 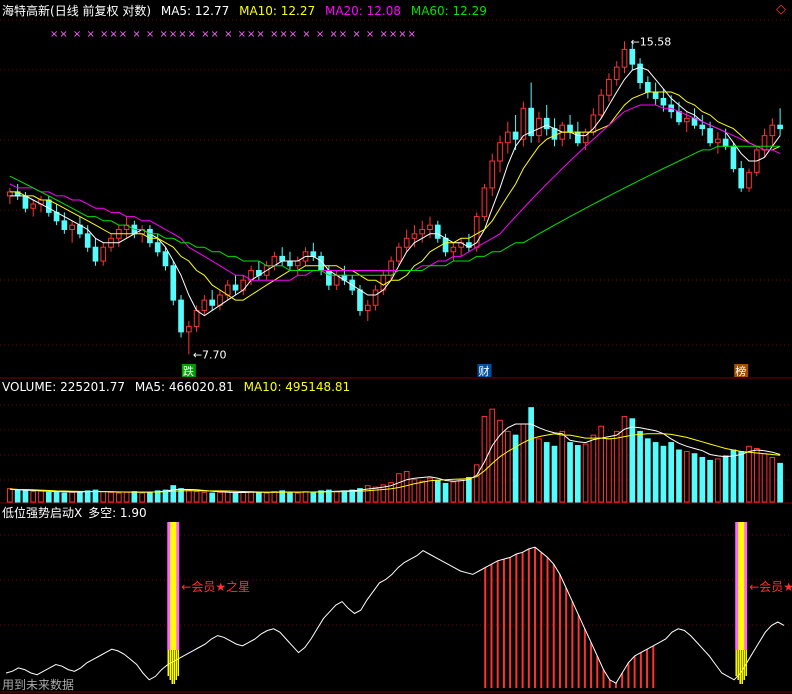 I want to click on indicator-footer: 用到未来数据, so click(x=38, y=685).